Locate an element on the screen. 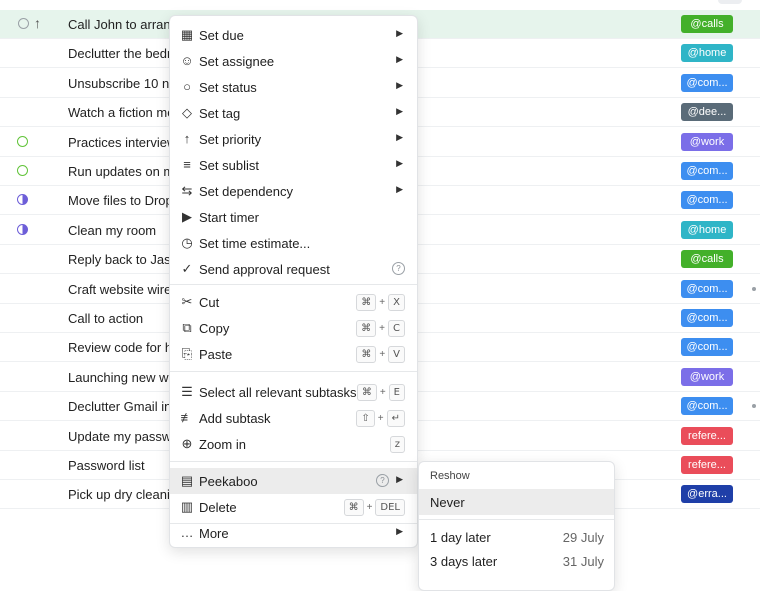 This screenshot has height=591, width=760. menu-peekaboo: ▤ Peekaboo ? ▶ is located at coordinates (293, 481).